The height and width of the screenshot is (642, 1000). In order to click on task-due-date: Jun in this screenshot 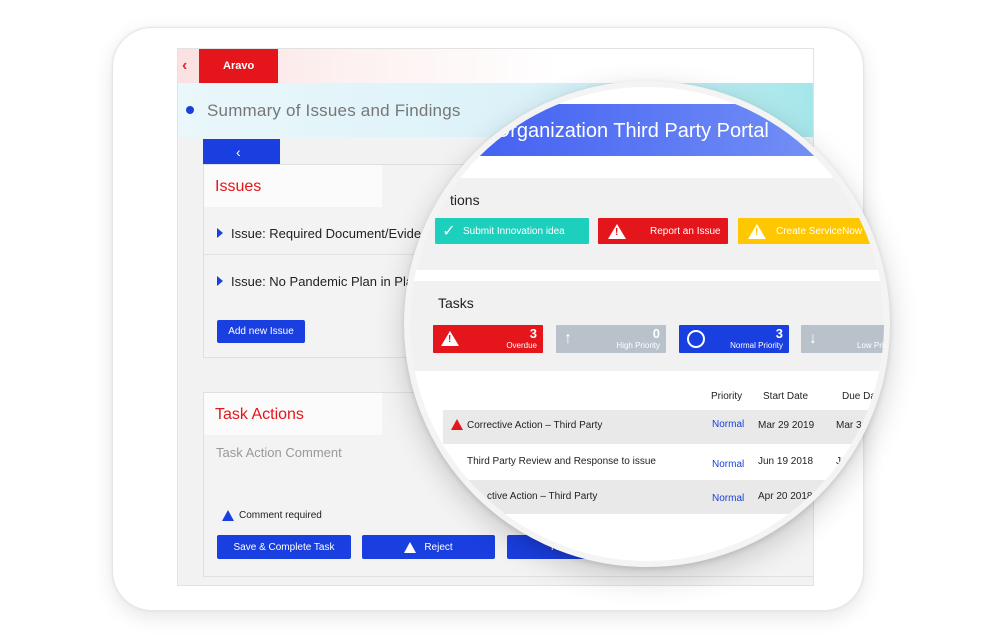, I will do `click(844, 461)`.